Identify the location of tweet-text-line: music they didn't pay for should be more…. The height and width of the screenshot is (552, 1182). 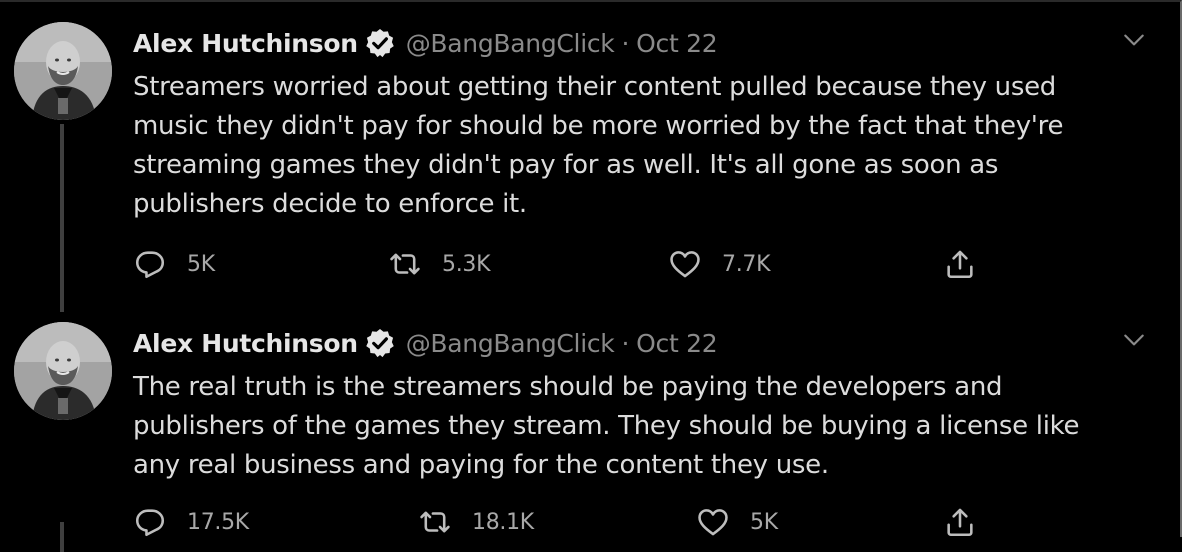
(598, 126).